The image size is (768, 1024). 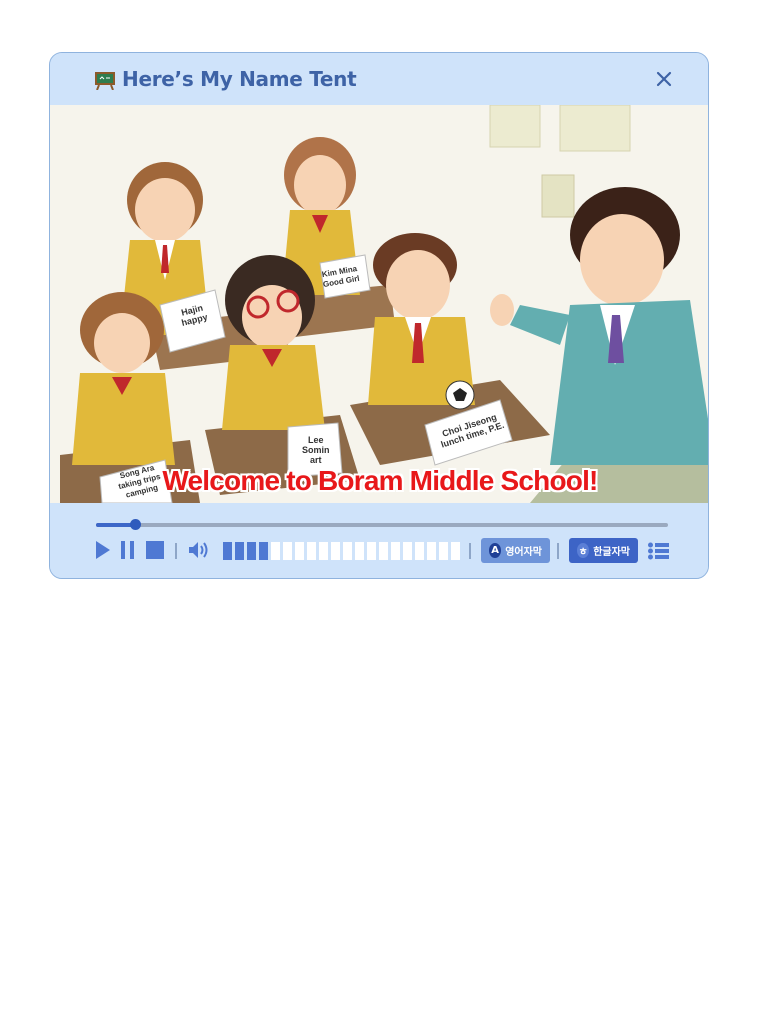 I want to click on progress-handle, so click(x=135, y=524).